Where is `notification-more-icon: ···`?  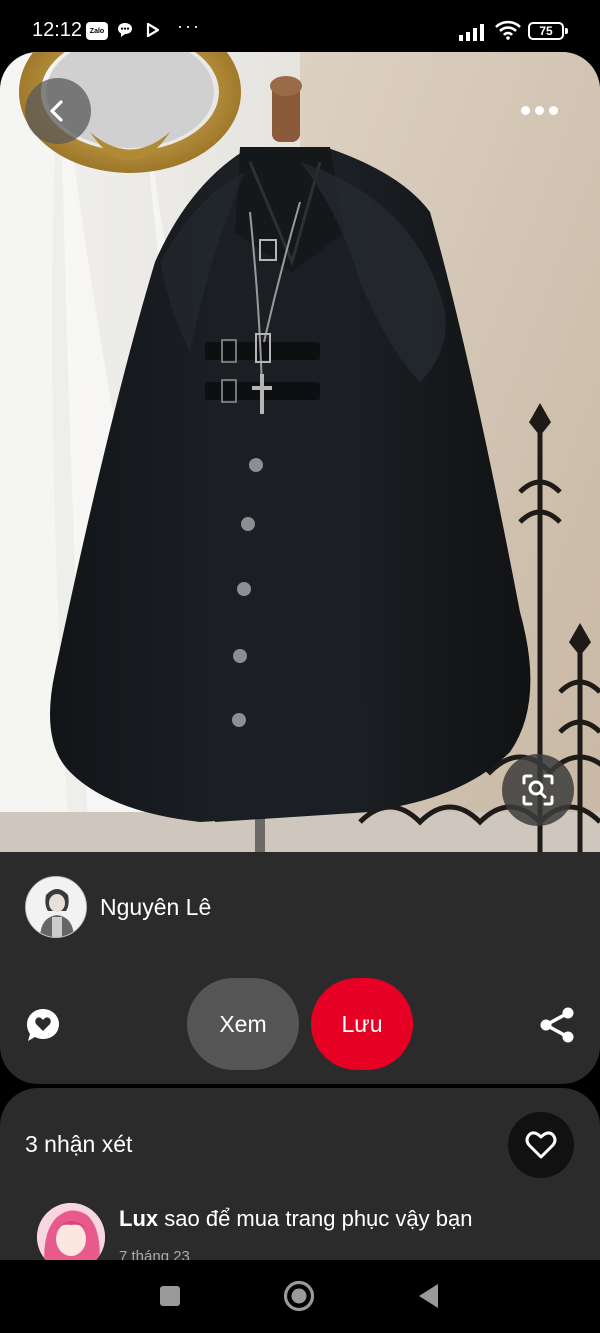
notification-more-icon: ··· is located at coordinates (189, 25).